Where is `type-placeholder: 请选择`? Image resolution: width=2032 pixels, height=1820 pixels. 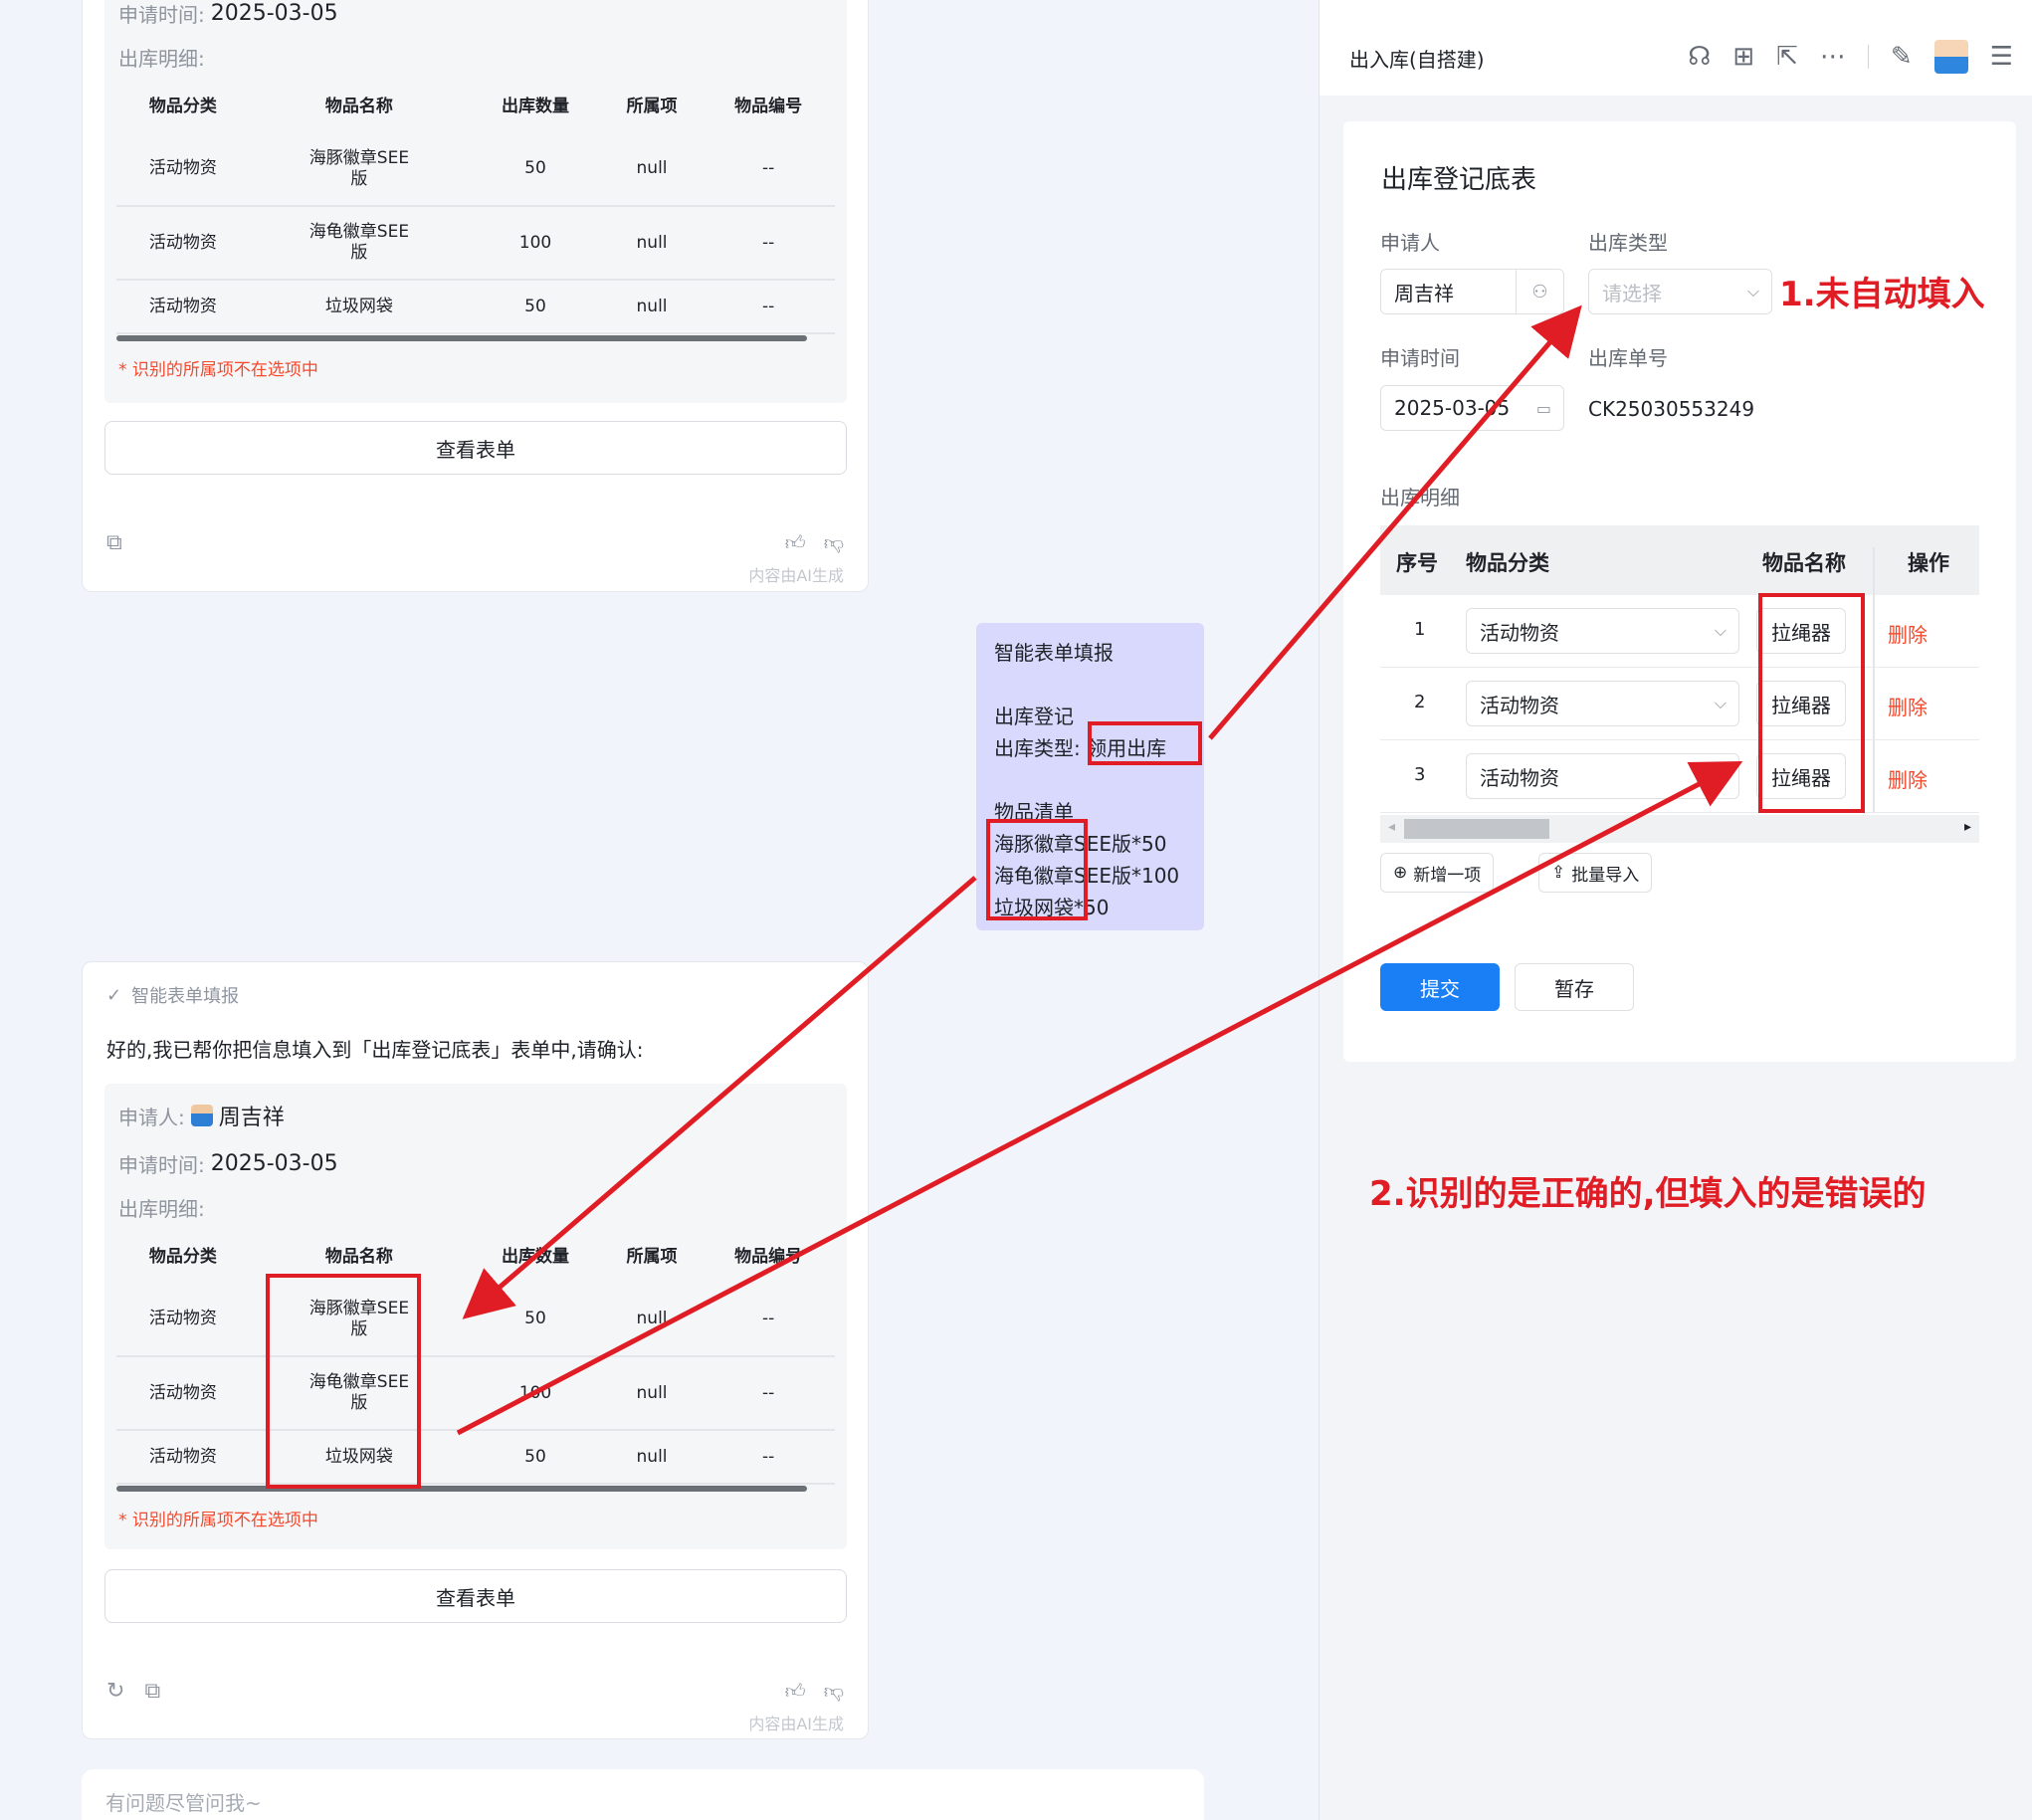 type-placeholder: 请选择 is located at coordinates (1632, 293).